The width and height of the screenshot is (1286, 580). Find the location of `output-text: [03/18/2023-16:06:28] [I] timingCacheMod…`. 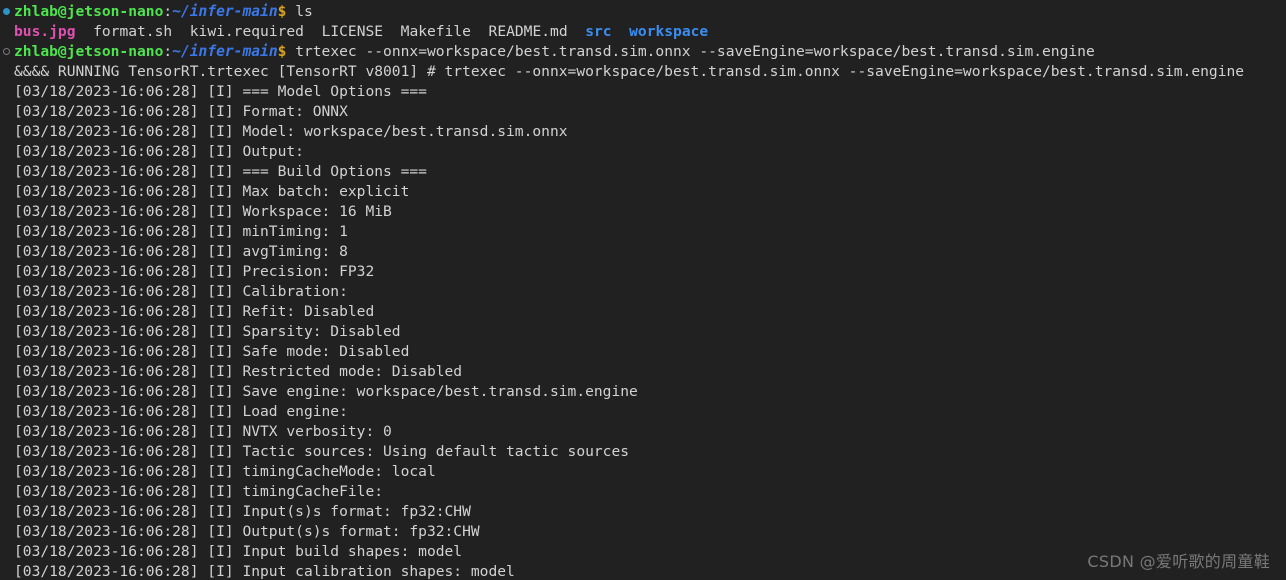

output-text: [03/18/2023-16:06:28] [I] timingCacheMod… is located at coordinates (225, 471).